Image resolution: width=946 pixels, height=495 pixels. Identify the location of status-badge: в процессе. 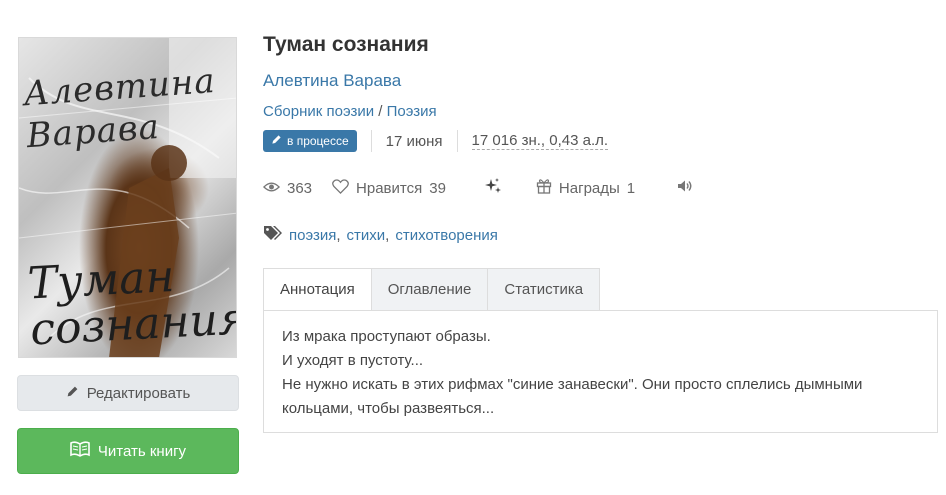
(310, 141).